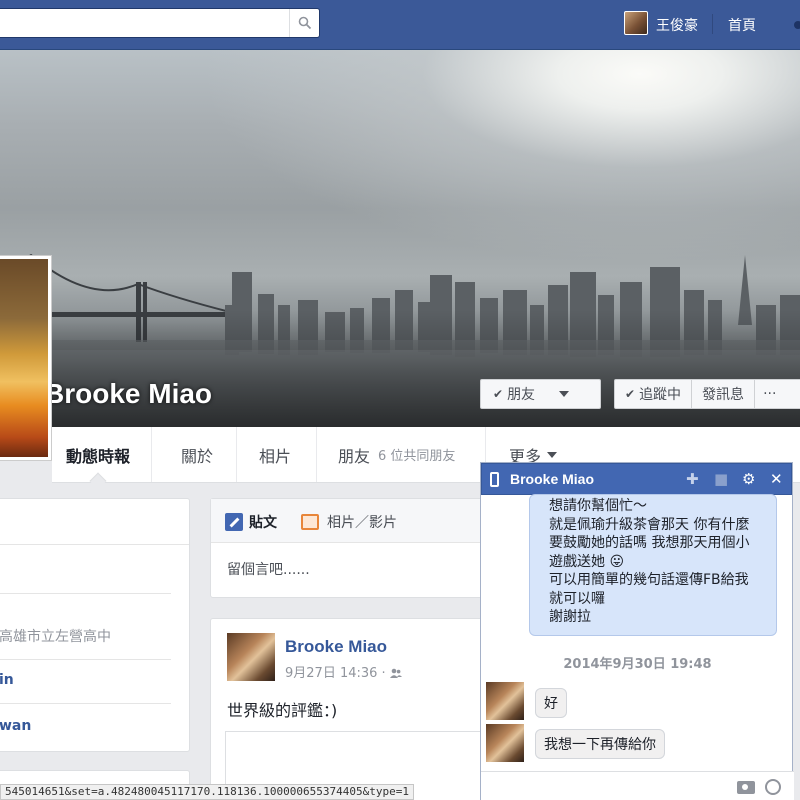  I want to click on post-timestamp: 9月27日 14:36 ·, so click(343, 671).